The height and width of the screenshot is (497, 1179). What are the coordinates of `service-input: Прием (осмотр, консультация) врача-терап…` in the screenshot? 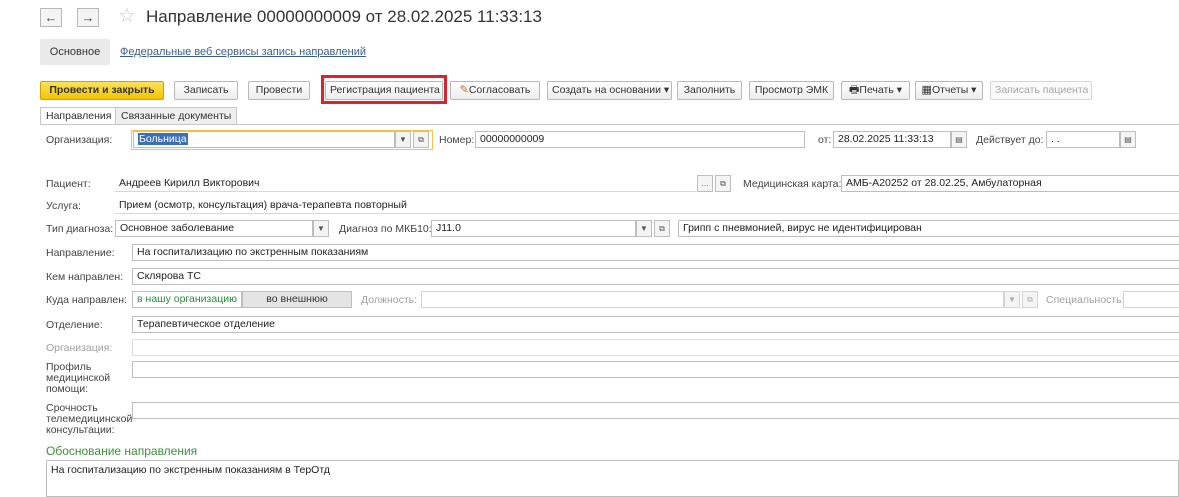 It's located at (646, 205).